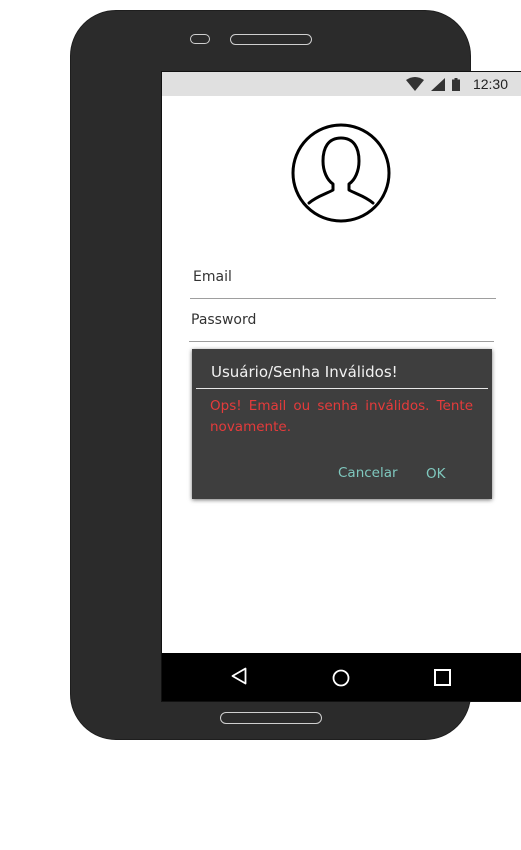  What do you see at coordinates (341, 84) in the screenshot?
I see `status-bar: 12:30` at bounding box center [341, 84].